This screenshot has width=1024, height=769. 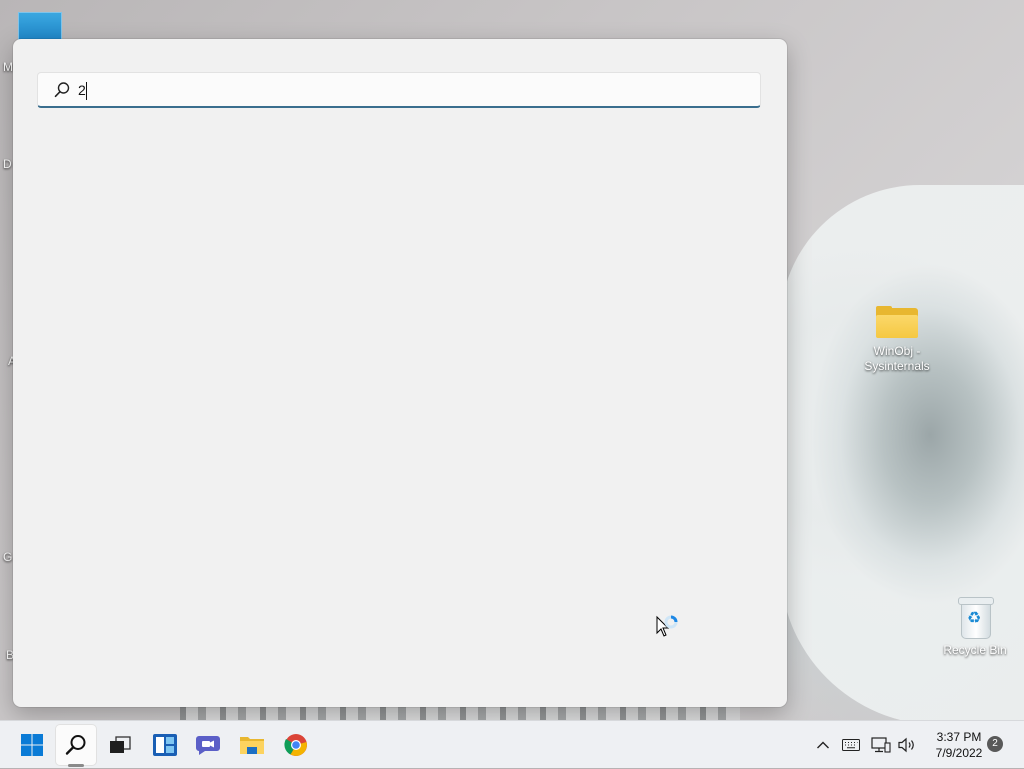 I want to click on search-box, so click(x=399, y=90).